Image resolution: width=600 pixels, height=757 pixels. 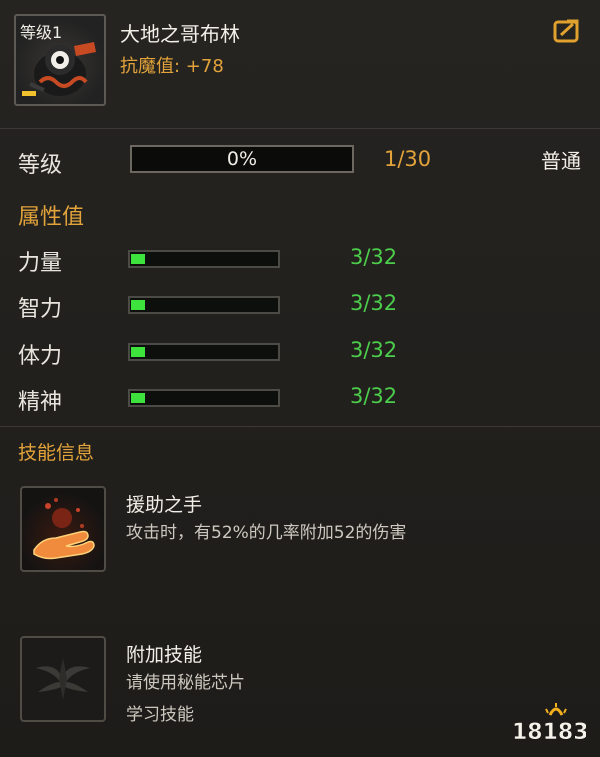 What do you see at coordinates (204, 352) in the screenshot?
I see `attr-bar-stamina` at bounding box center [204, 352].